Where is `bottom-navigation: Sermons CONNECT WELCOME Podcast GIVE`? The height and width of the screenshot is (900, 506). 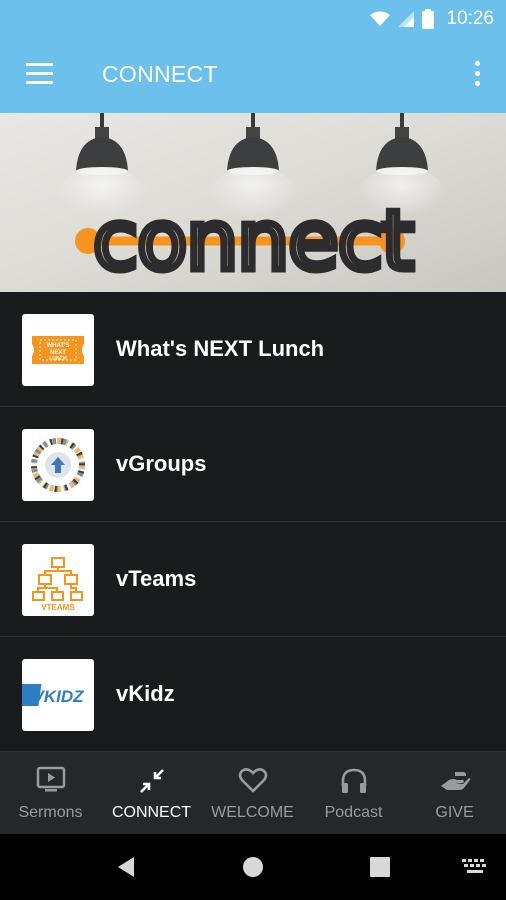
bottom-navigation: Sermons CONNECT WELCOME Podcast GIVE is located at coordinates (253, 793).